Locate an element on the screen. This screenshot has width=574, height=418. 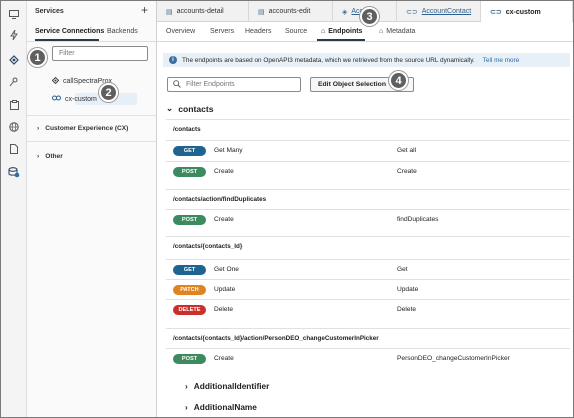
tab-label: accounts-detail is located at coordinates (200, 11).